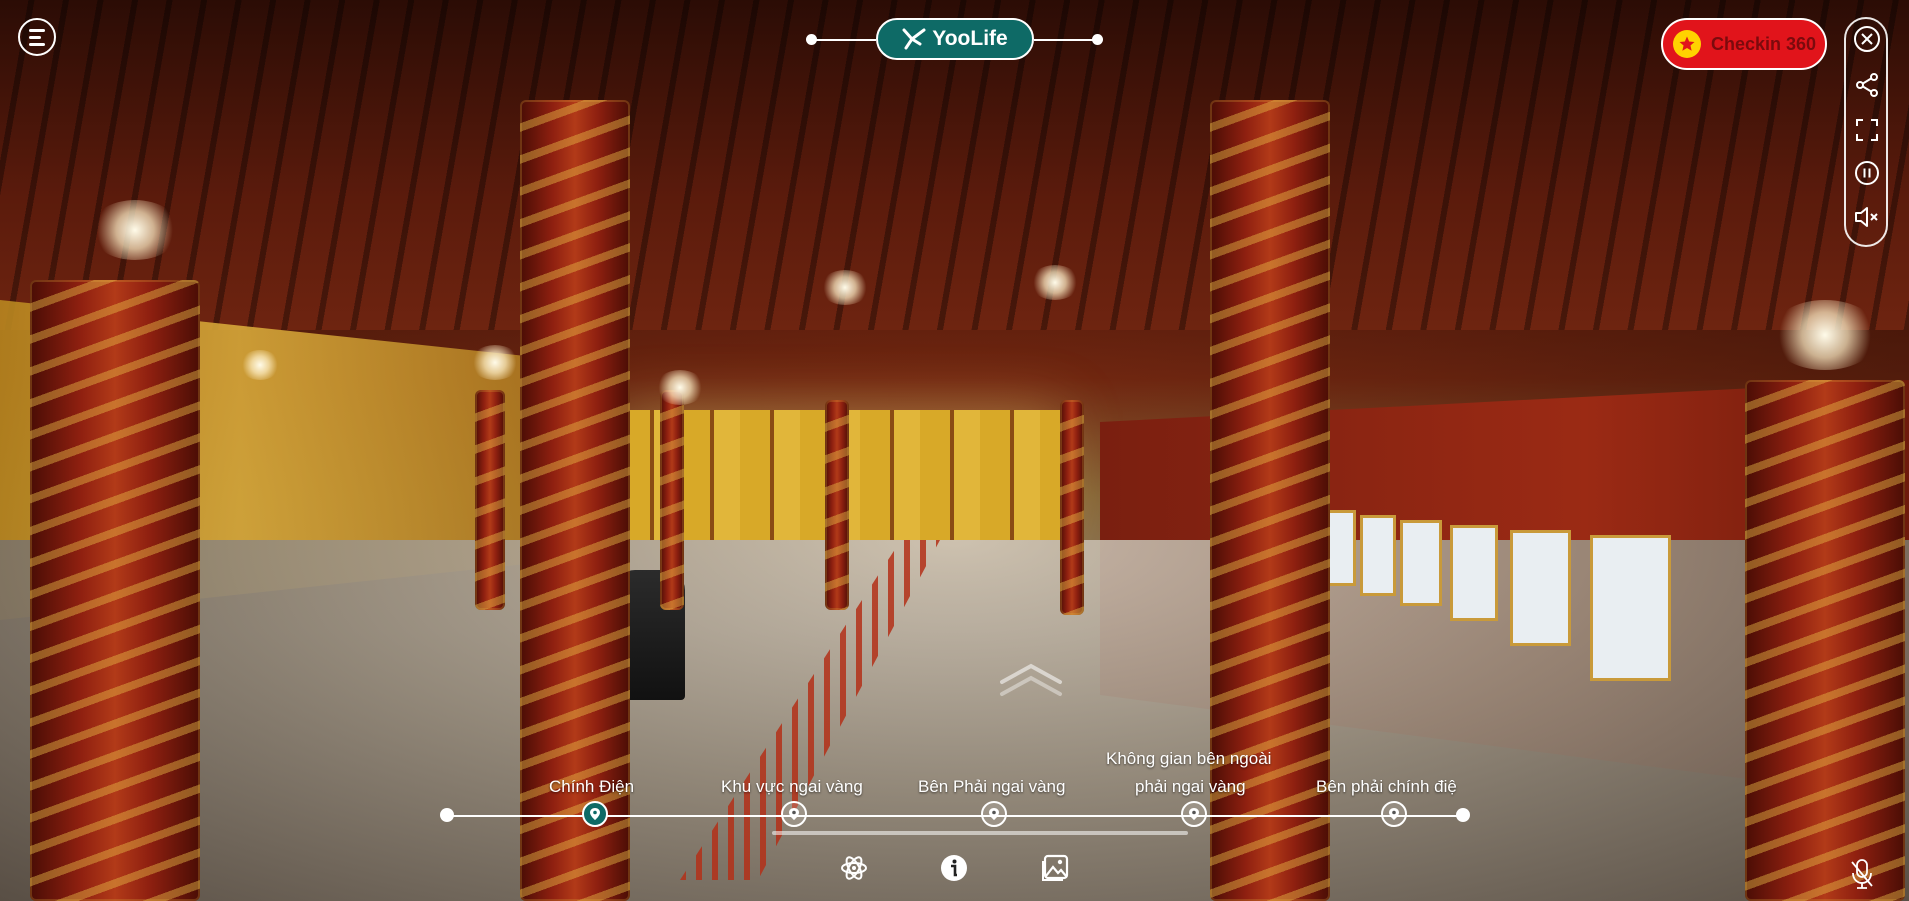 The image size is (1909, 901). I want to click on timeline-end-dot, so click(1463, 815).